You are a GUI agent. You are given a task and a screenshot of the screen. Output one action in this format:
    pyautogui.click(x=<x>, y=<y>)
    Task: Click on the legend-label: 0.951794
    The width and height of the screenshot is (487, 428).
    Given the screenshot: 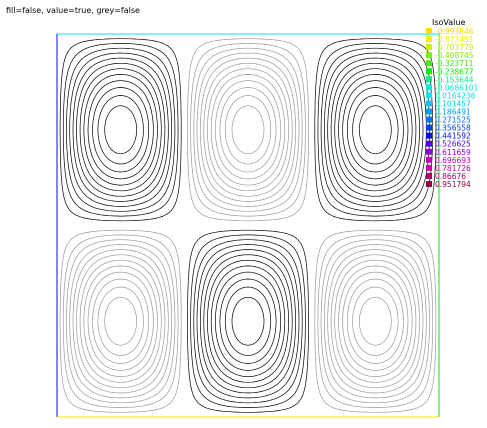 What is the action you would take?
    pyautogui.click(x=453, y=184)
    